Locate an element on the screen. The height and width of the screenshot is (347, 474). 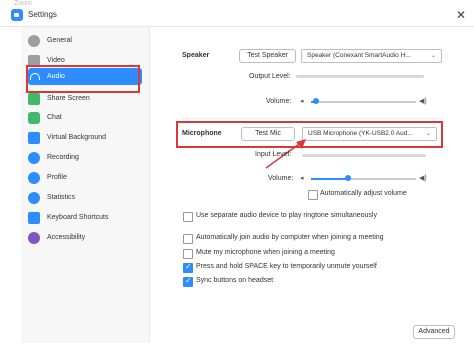
sidebar-item-statistics: Statistics is located at coordinates (85, 197).